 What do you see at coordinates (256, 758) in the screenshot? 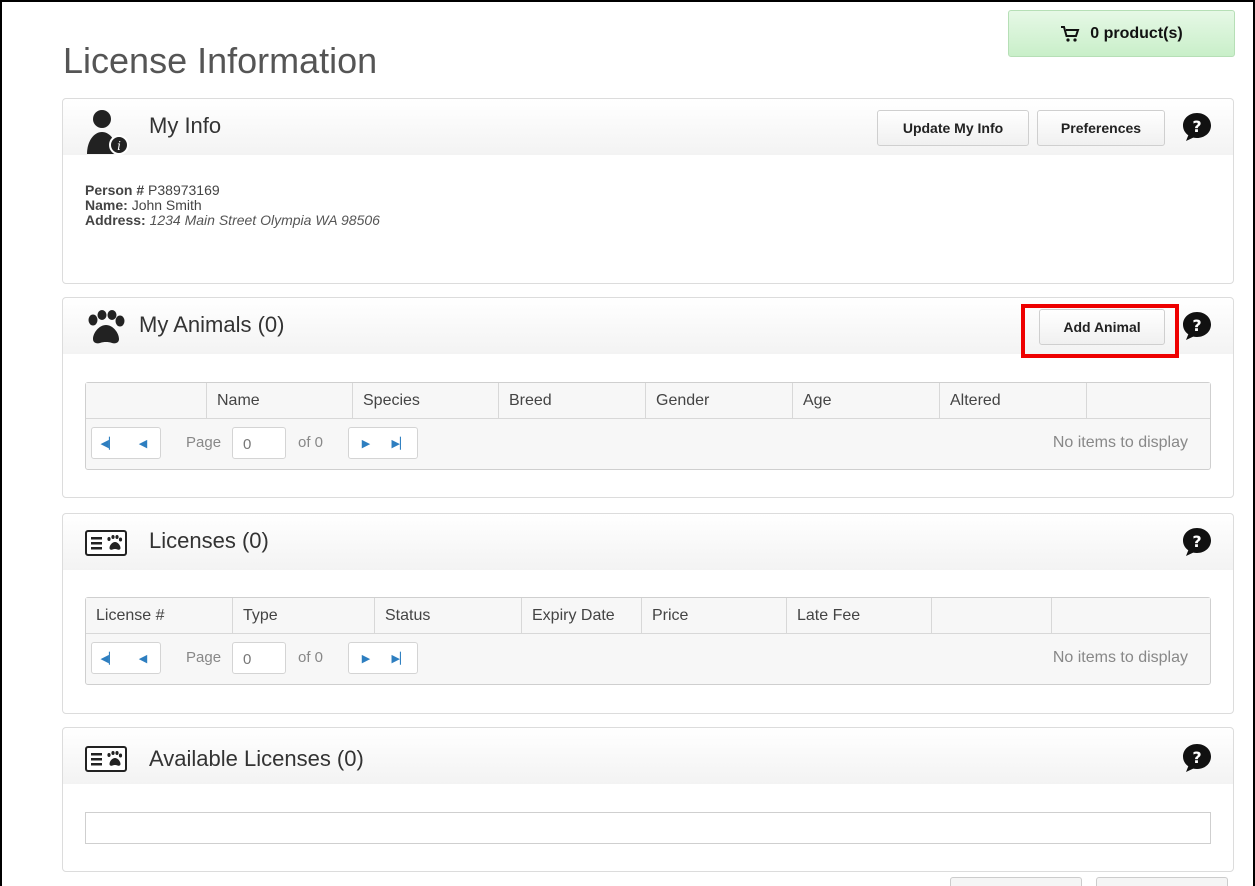
I see `available-licenses-title: Available Licenses (0)` at bounding box center [256, 758].